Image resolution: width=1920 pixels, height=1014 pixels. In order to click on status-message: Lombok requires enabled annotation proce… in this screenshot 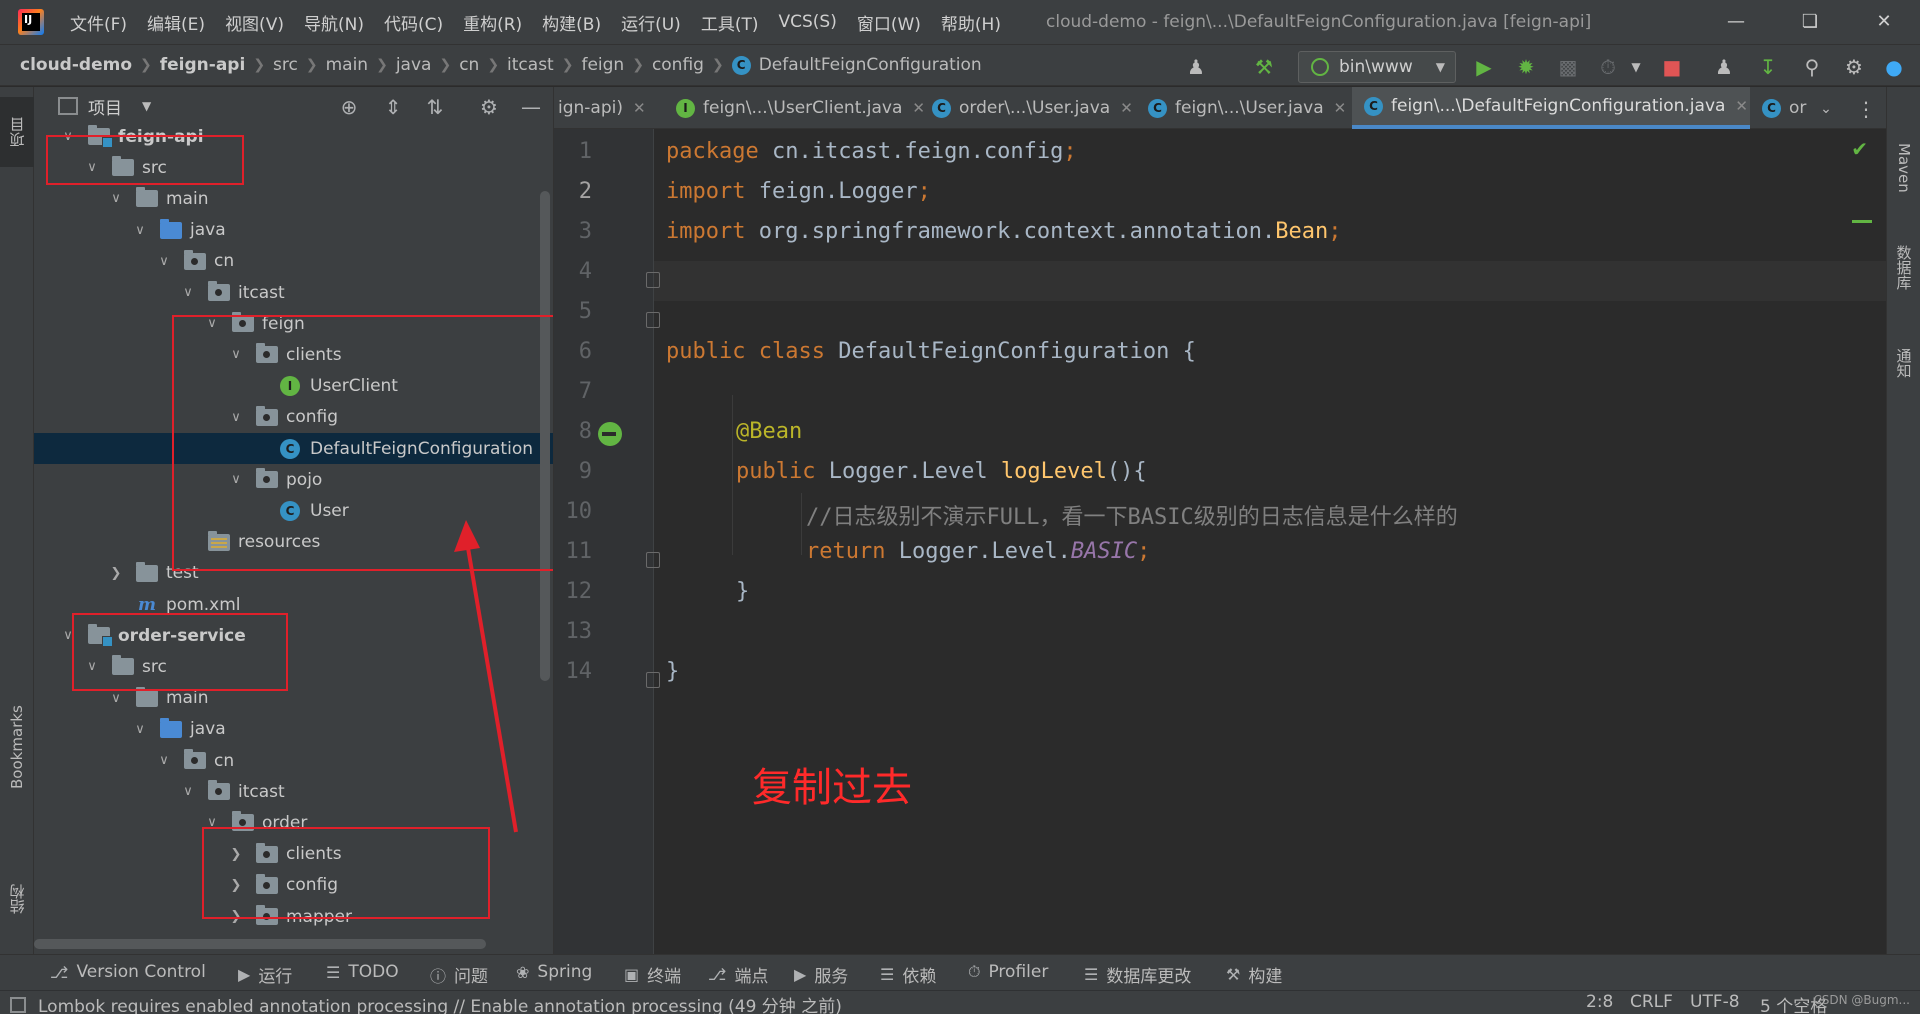, I will do `click(440, 1003)`.